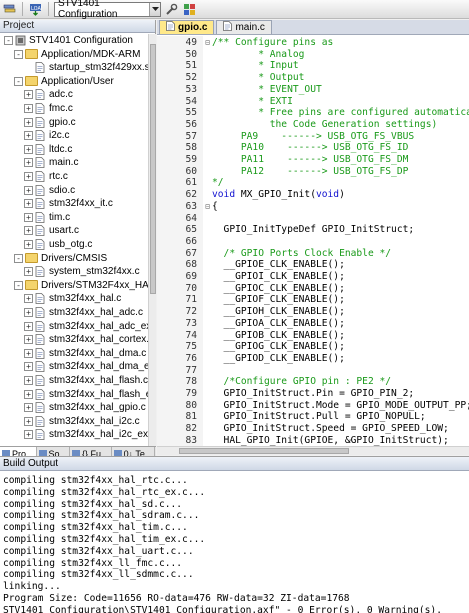 Image resolution: width=469 pixels, height=613 pixels. I want to click on tree-file: + stm32f4xx_hal_flash_ex, so click(86, 394).